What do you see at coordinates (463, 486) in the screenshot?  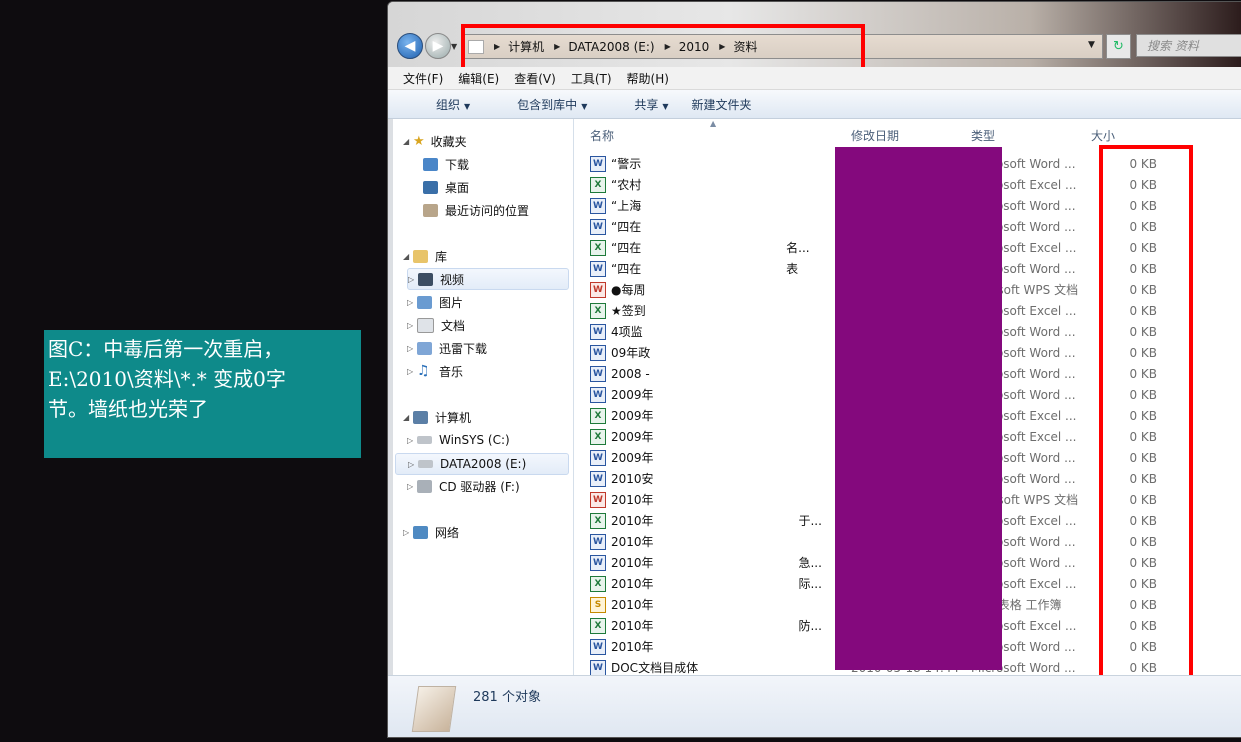 I see `nav-item-cd-drive: ▷ CD 驱动器 (F:)` at bounding box center [463, 486].